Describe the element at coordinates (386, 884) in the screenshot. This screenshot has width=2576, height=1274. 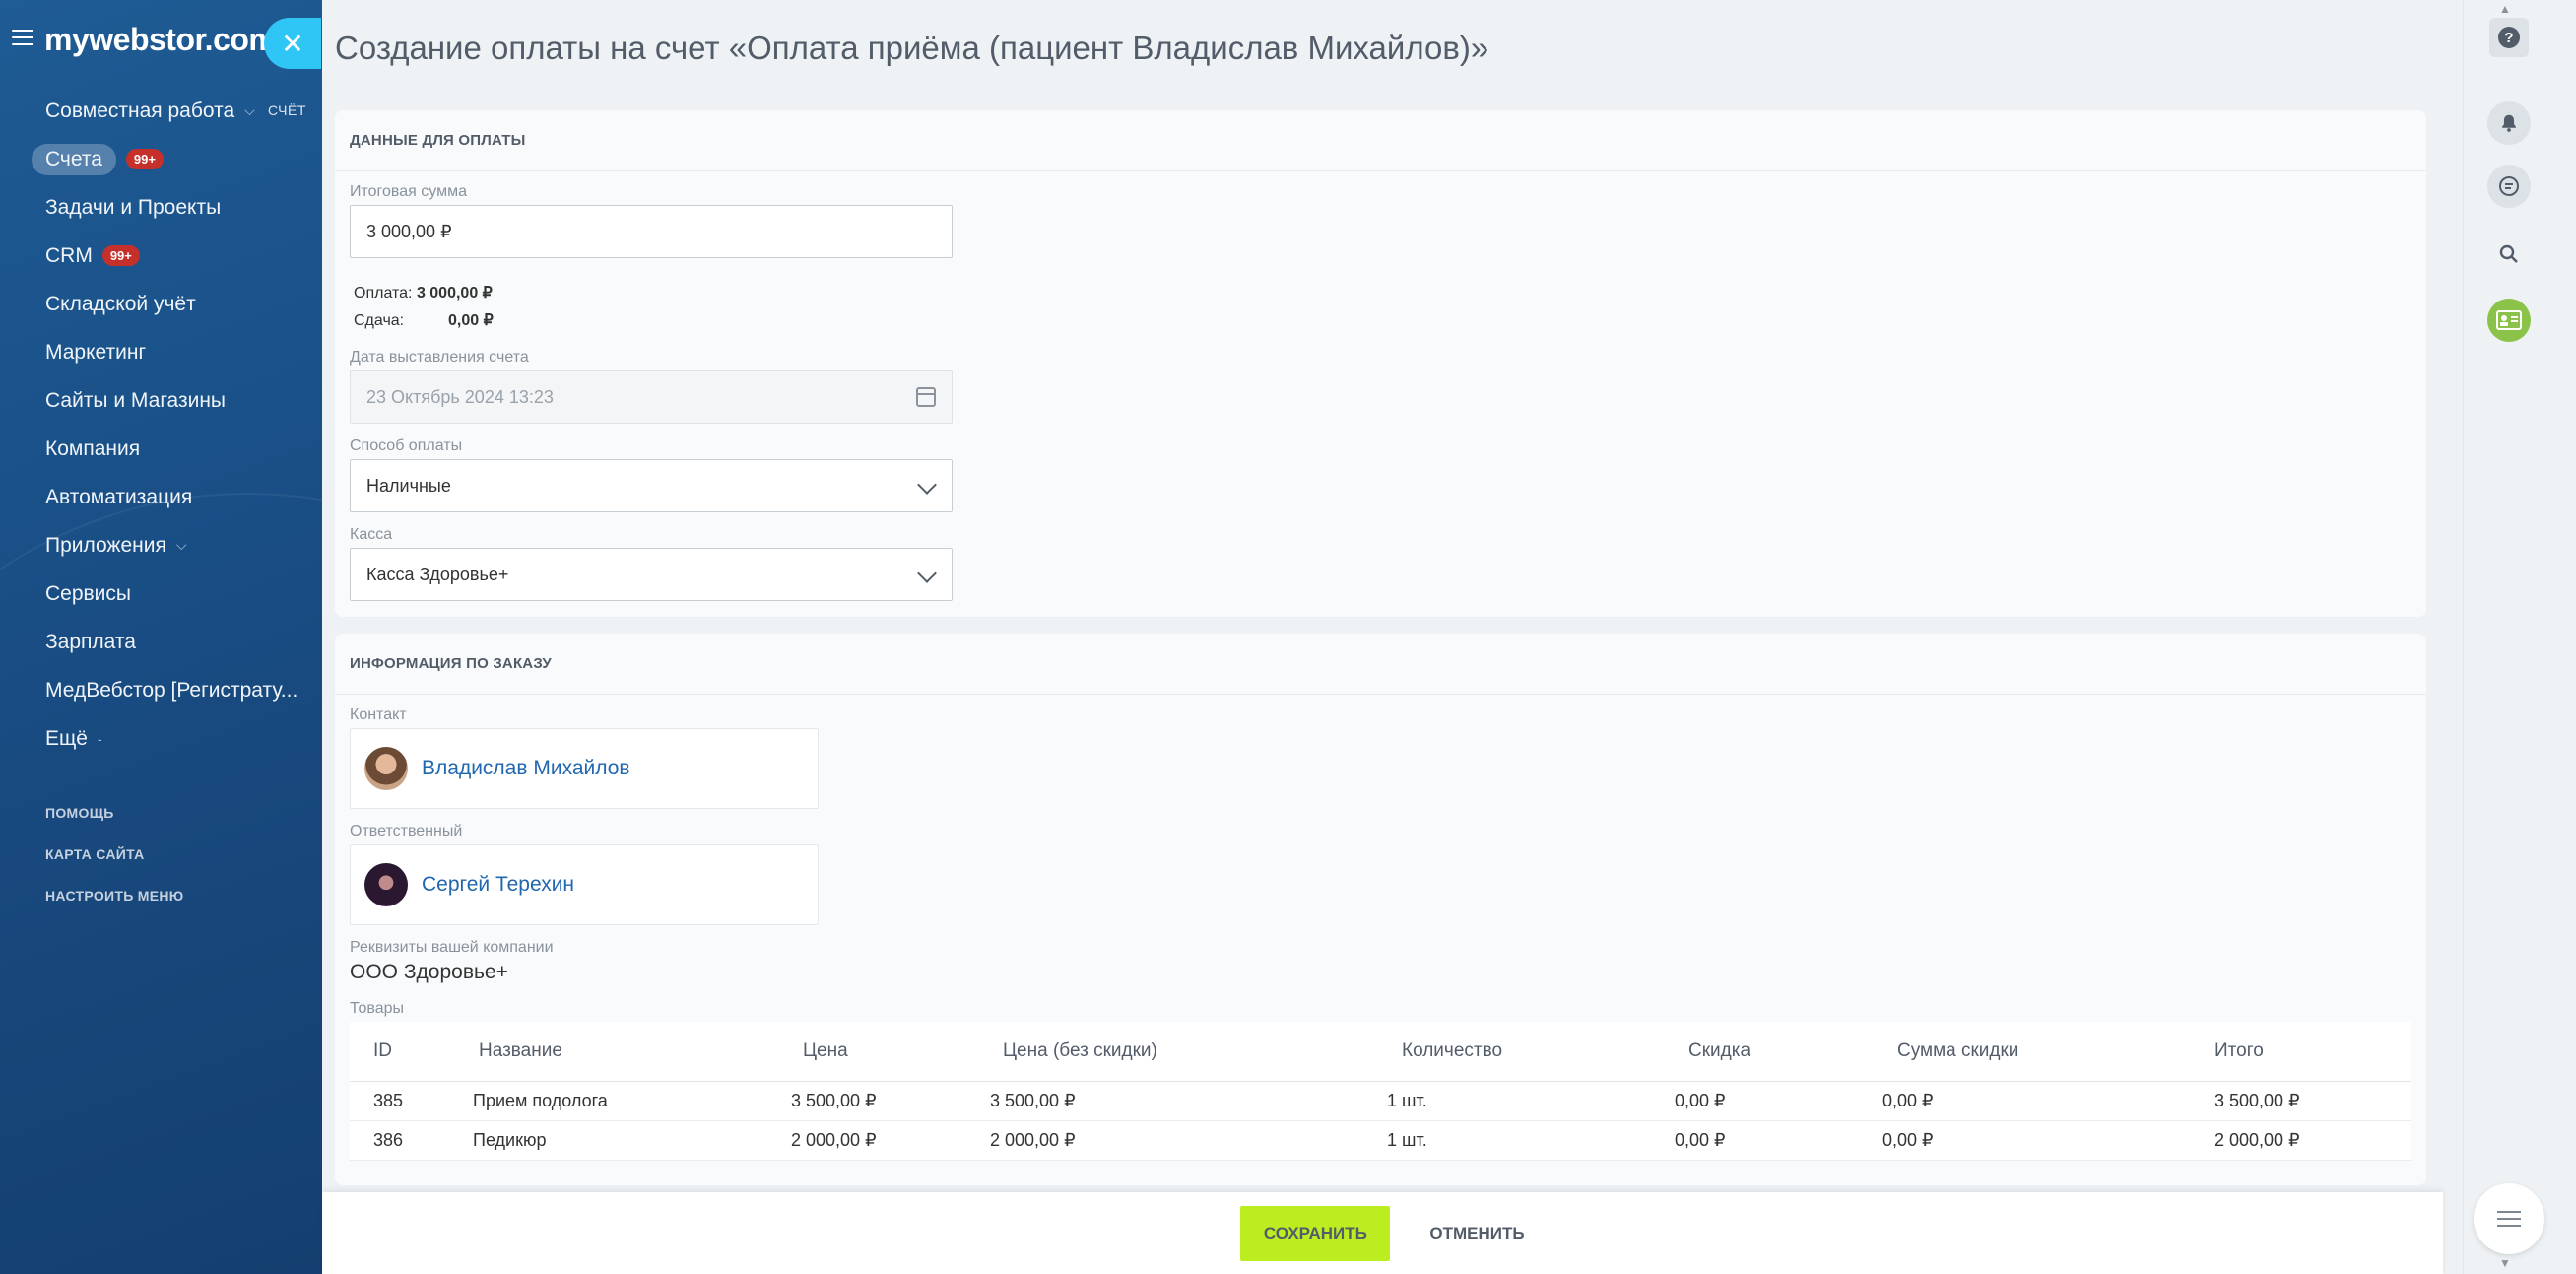
I see `avatar` at that location.